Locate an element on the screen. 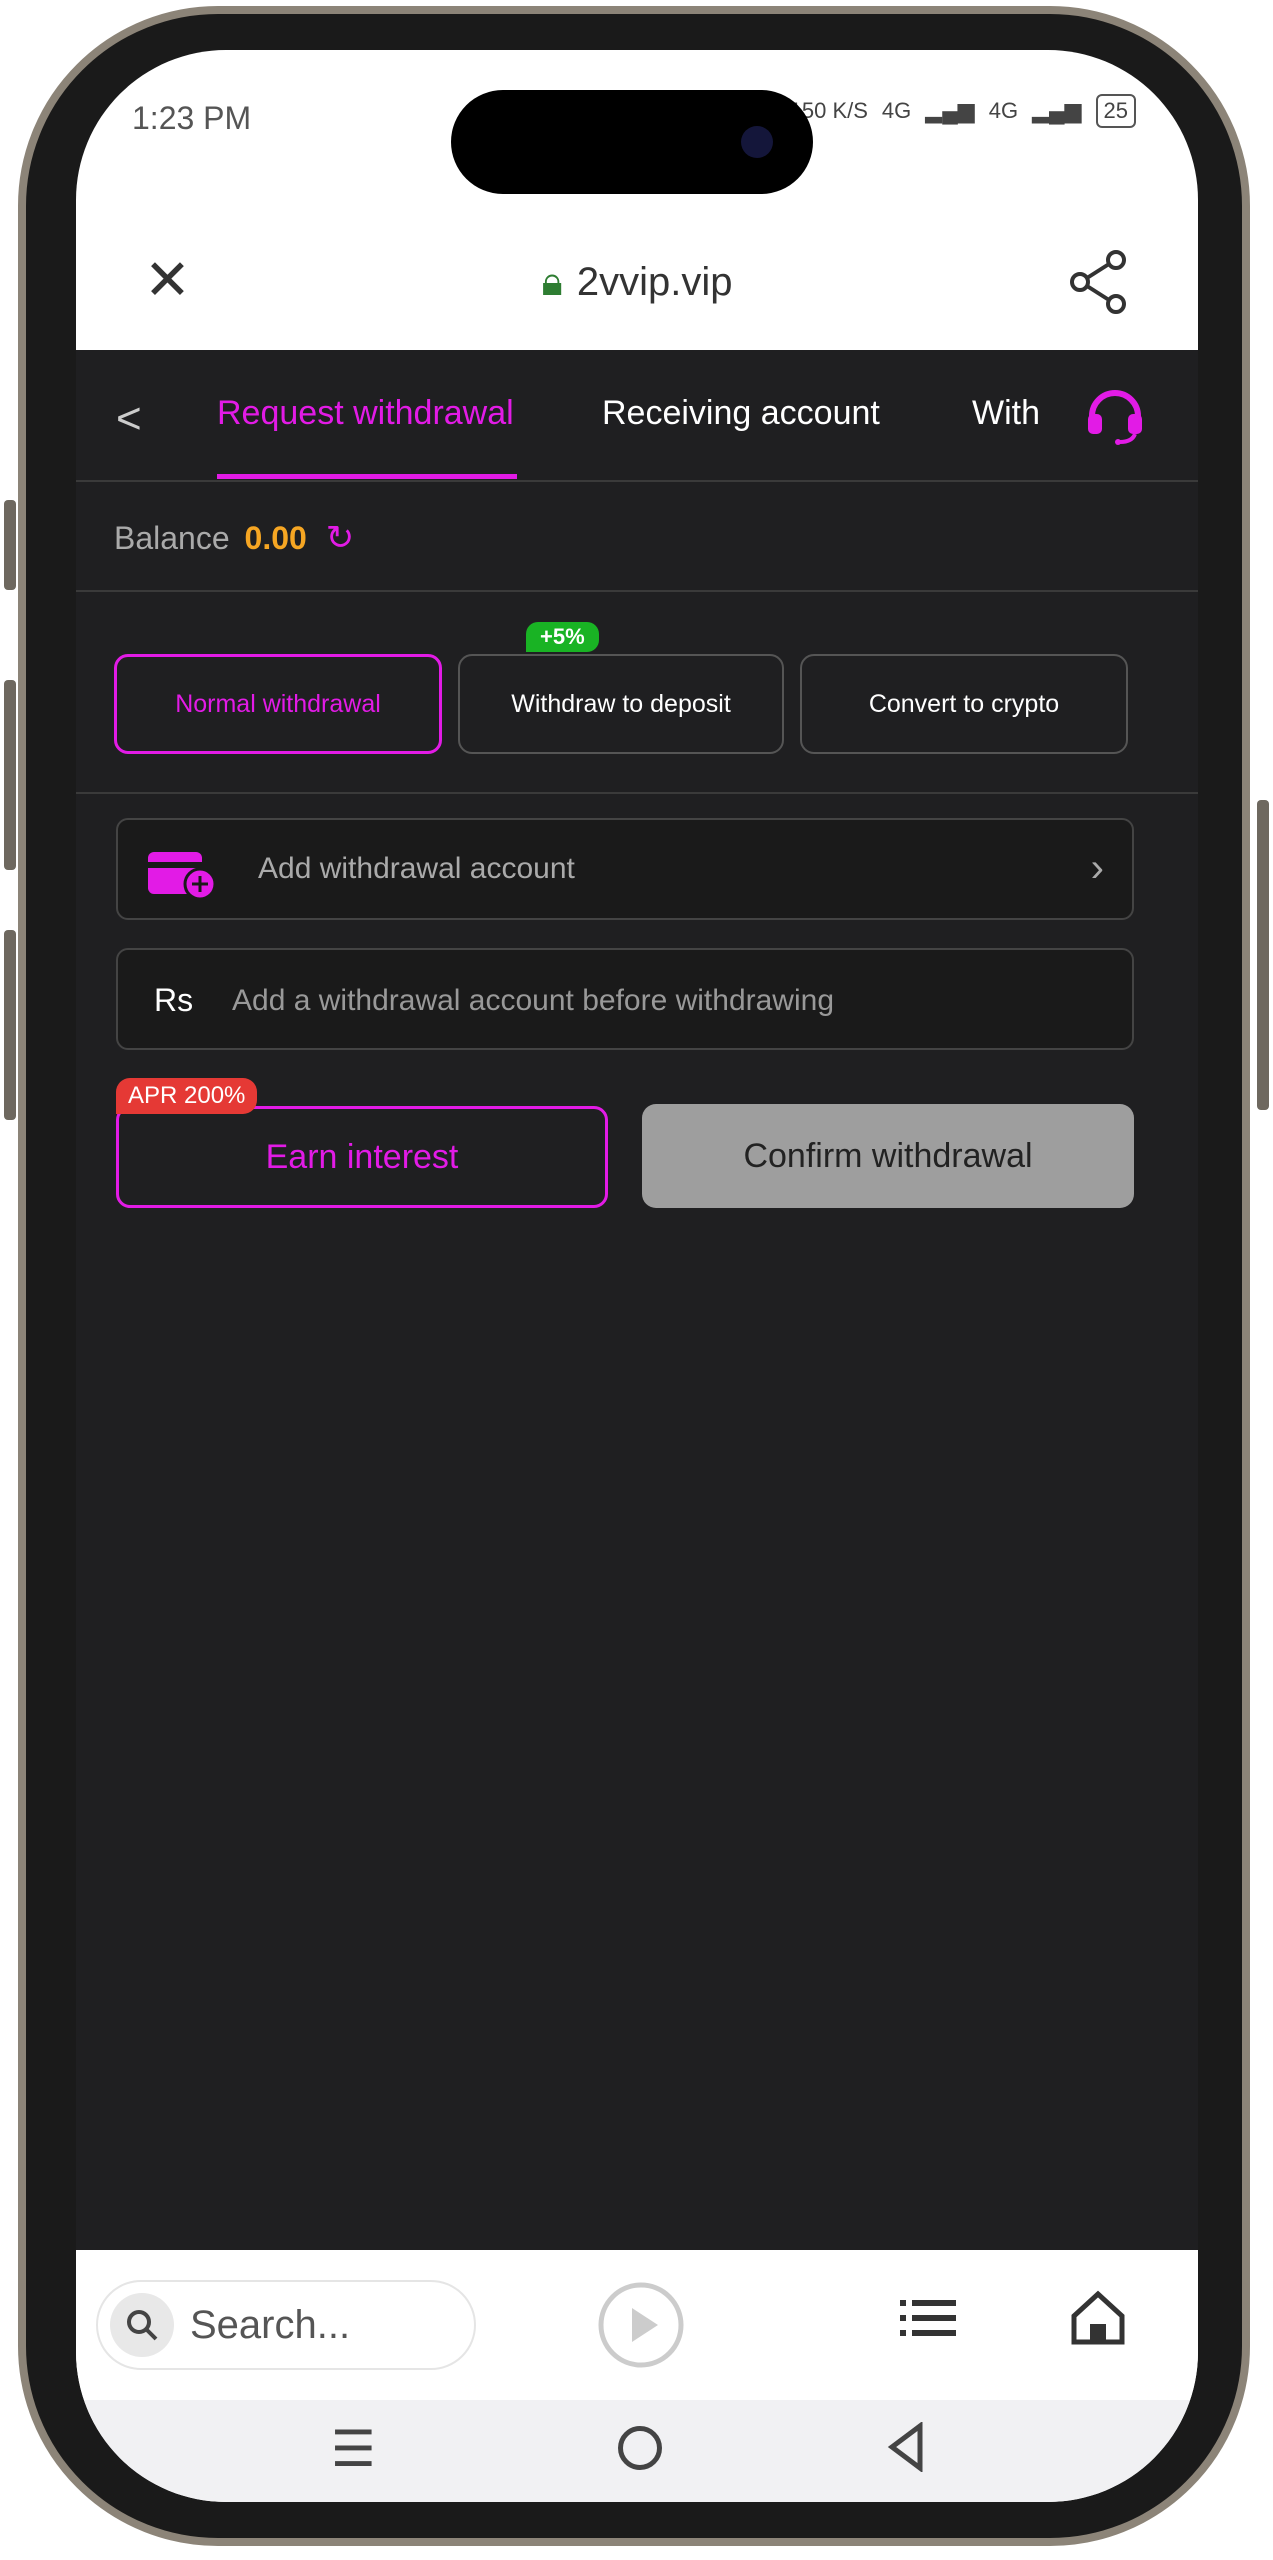 The width and height of the screenshot is (1273, 2560). url-bar: 🔒︎ 2vvip.vip is located at coordinates (637, 282).